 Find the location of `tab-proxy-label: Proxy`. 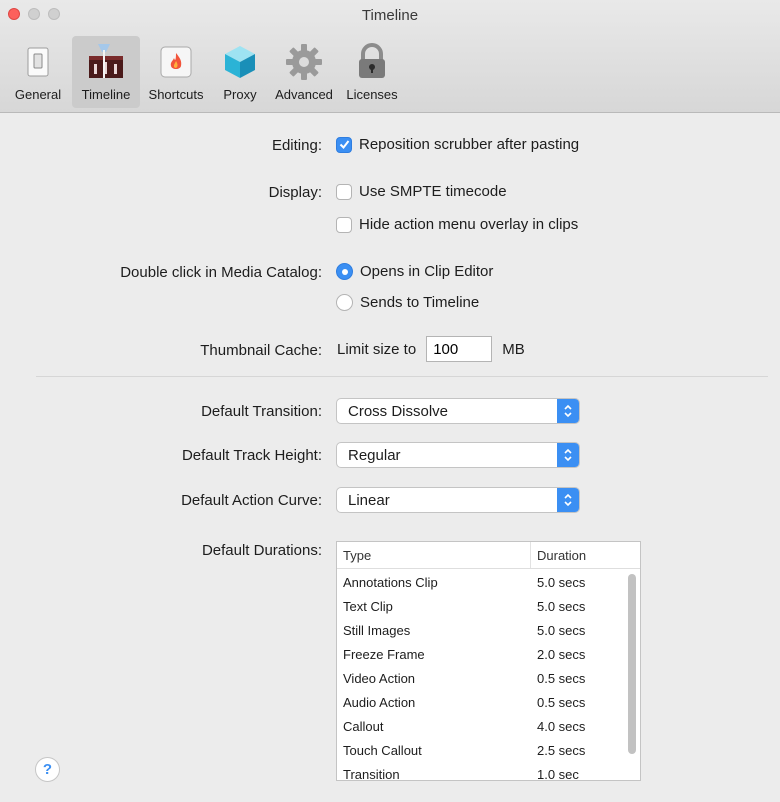

tab-proxy-label: Proxy is located at coordinates (240, 94).